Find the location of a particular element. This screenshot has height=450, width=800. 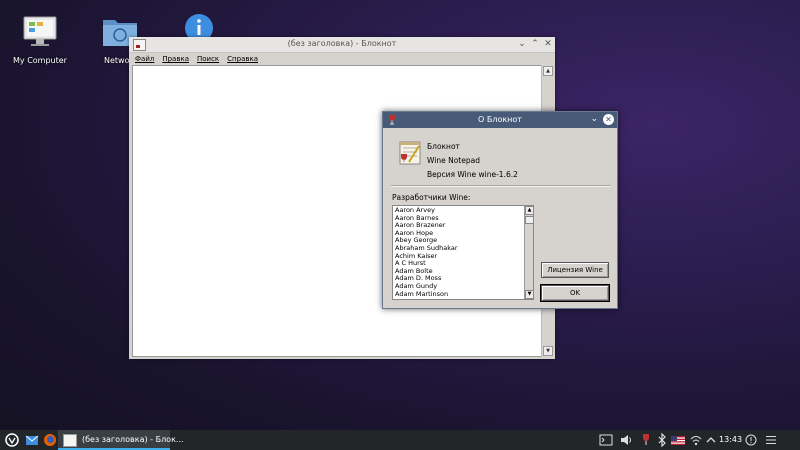

developers-label: Разработчики Wine: is located at coordinates (431, 197).